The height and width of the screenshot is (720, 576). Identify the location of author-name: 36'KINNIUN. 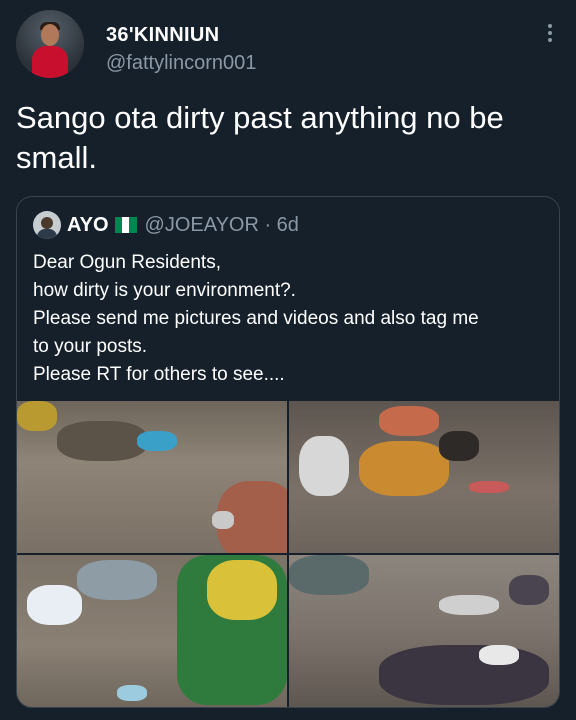
(162, 35).